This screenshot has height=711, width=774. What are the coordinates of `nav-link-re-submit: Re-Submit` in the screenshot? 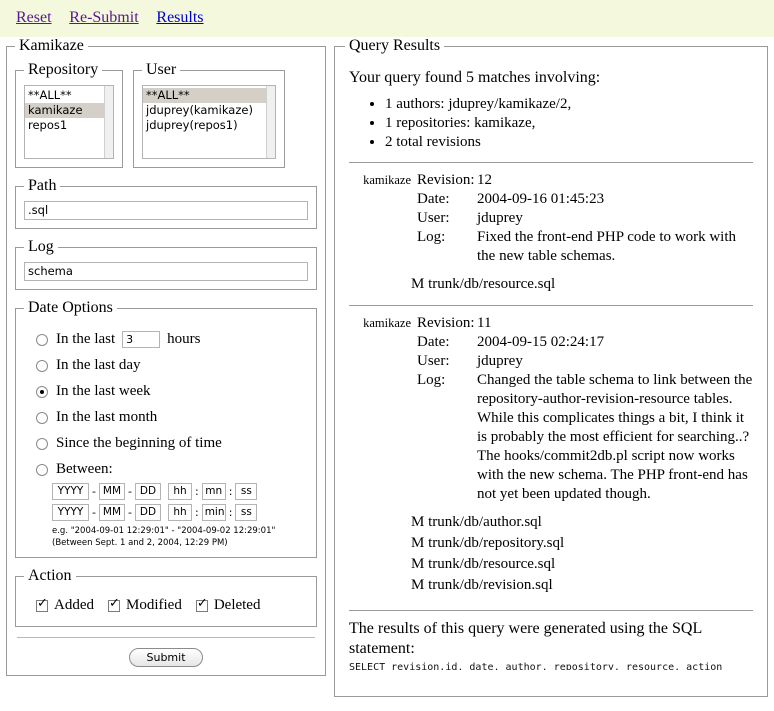 It's located at (103, 17).